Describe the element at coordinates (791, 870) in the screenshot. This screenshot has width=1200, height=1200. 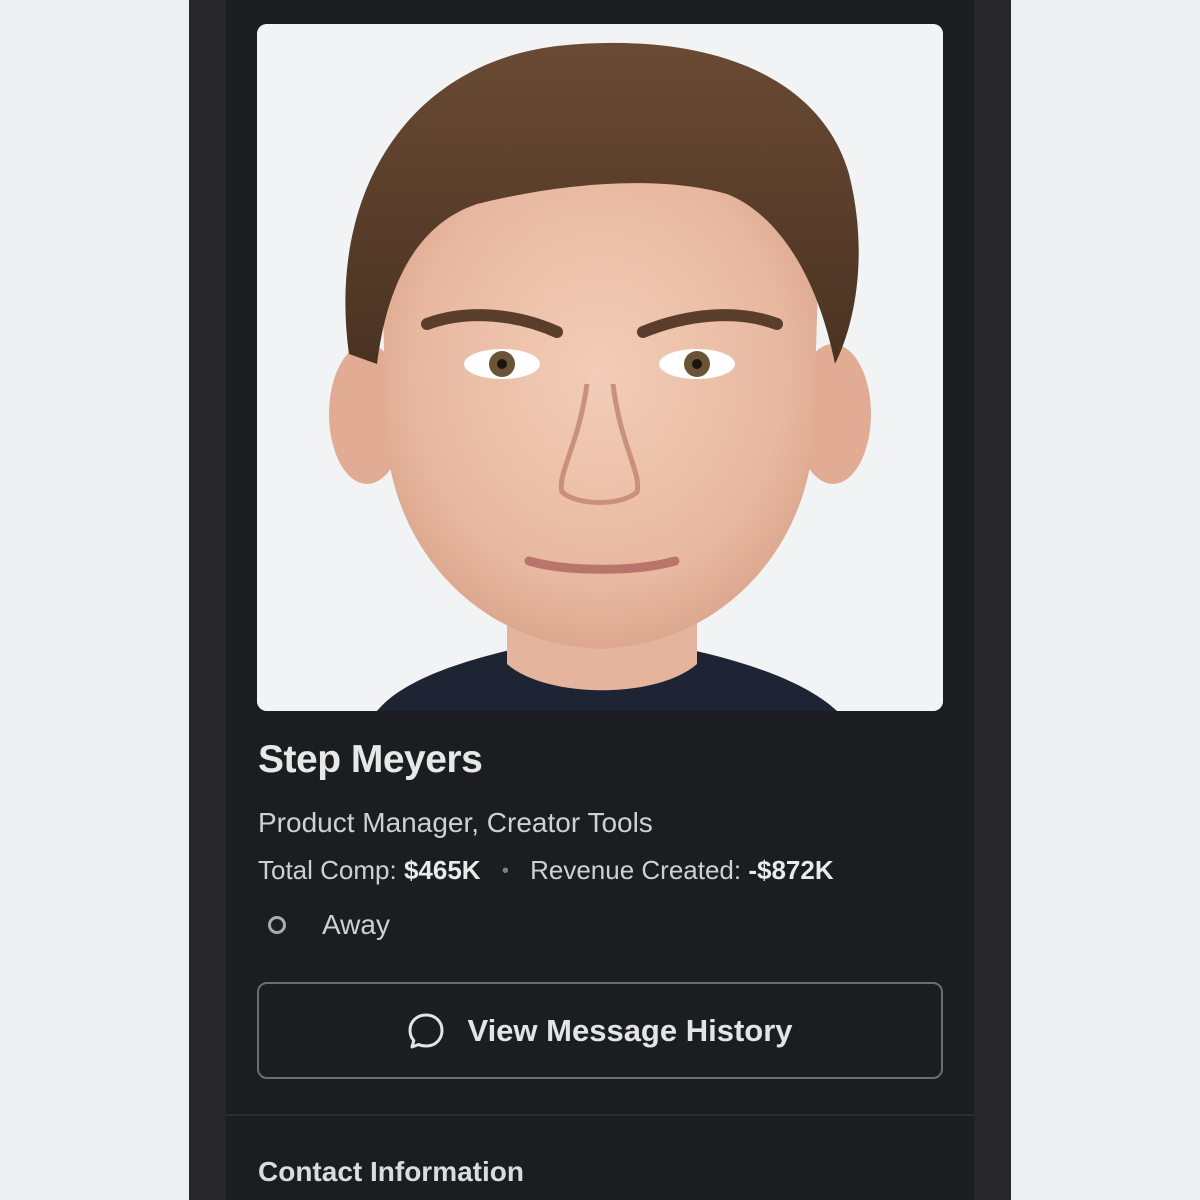
I see `revenue-created-value: -$872K` at that location.